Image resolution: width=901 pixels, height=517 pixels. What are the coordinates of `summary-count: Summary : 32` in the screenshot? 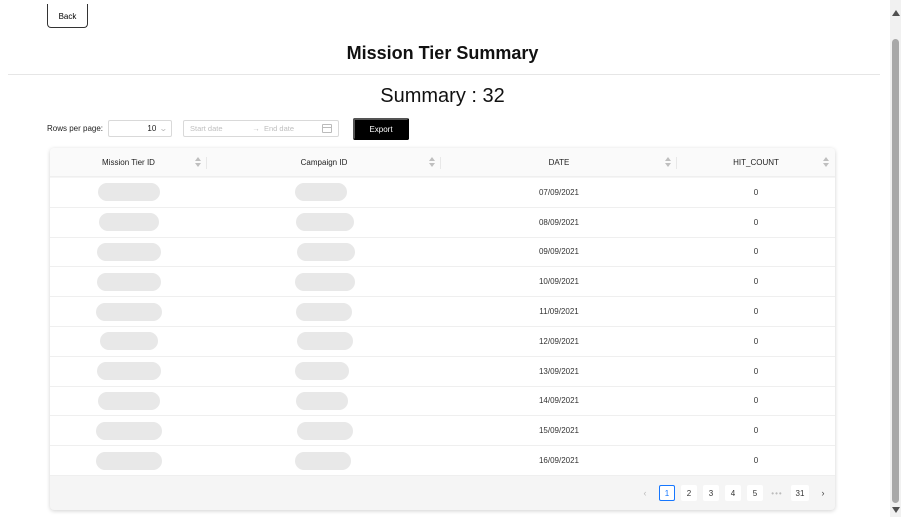 It's located at (442, 96).